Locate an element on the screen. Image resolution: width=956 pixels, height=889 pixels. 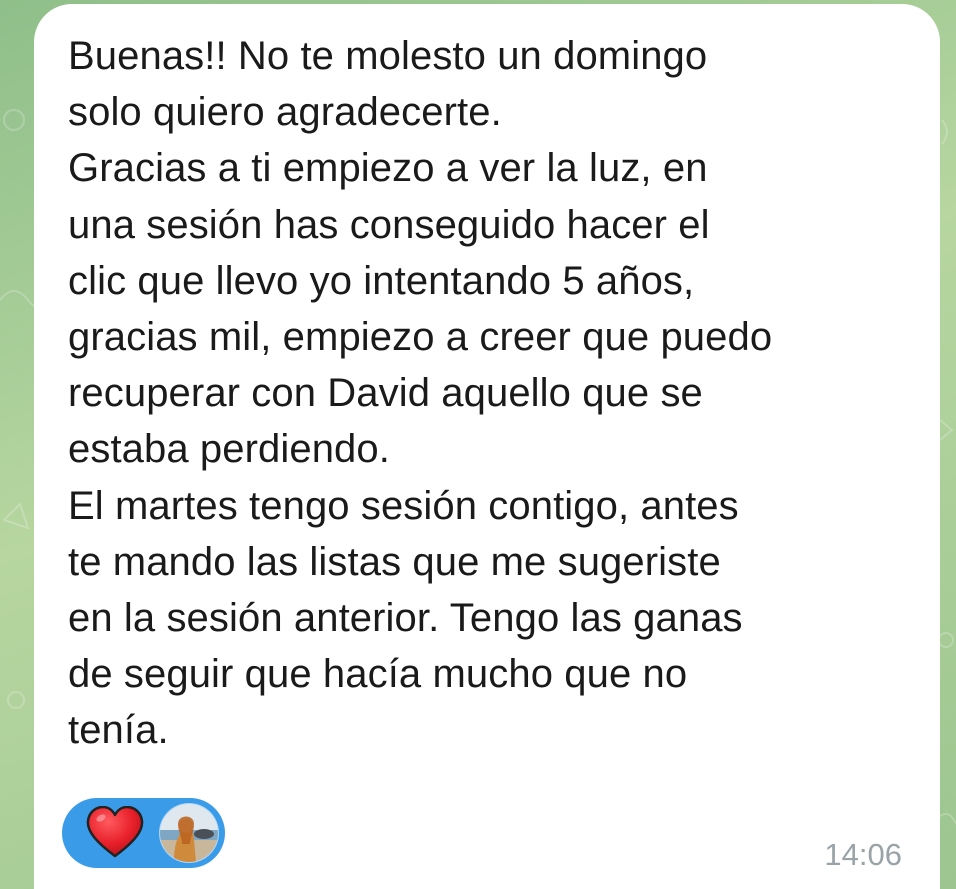
message-line: clic que llevo yo intentando 5 años, is located at coordinates (381, 280).